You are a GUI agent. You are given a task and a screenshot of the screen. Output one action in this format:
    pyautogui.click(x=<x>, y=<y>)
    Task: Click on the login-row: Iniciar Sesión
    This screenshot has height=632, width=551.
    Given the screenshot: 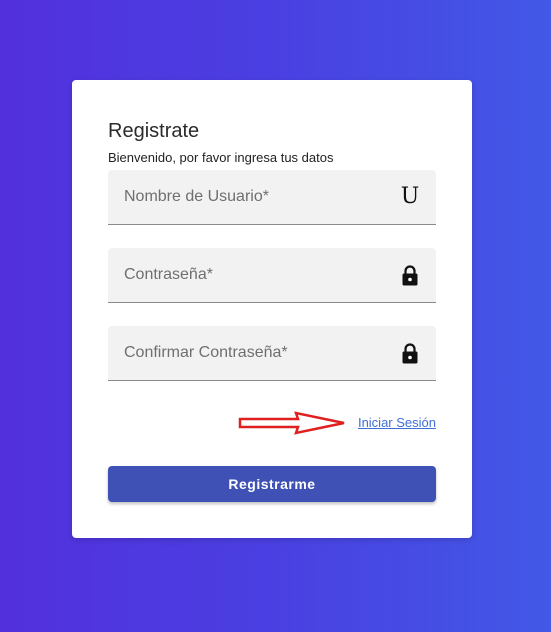 What is the action you would take?
    pyautogui.click(x=272, y=423)
    